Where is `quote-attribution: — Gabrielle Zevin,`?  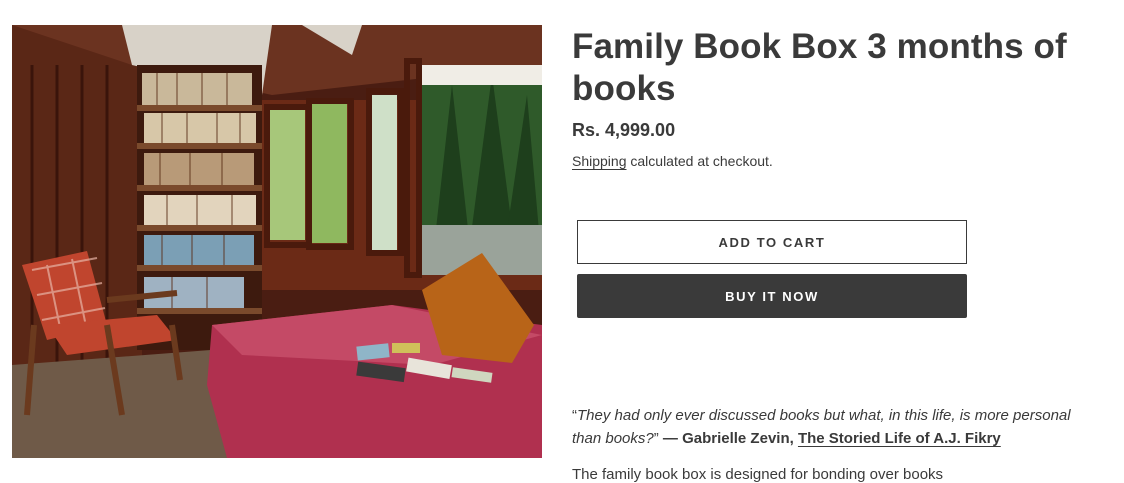 quote-attribution: — Gabrielle Zevin, is located at coordinates (728, 438).